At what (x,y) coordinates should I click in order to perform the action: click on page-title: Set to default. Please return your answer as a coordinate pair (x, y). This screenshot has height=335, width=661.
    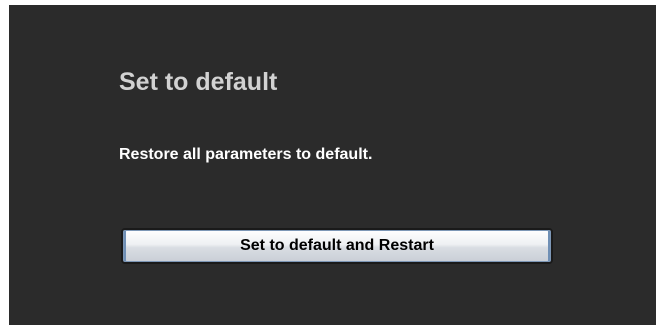
    Looking at the image, I should click on (198, 82).